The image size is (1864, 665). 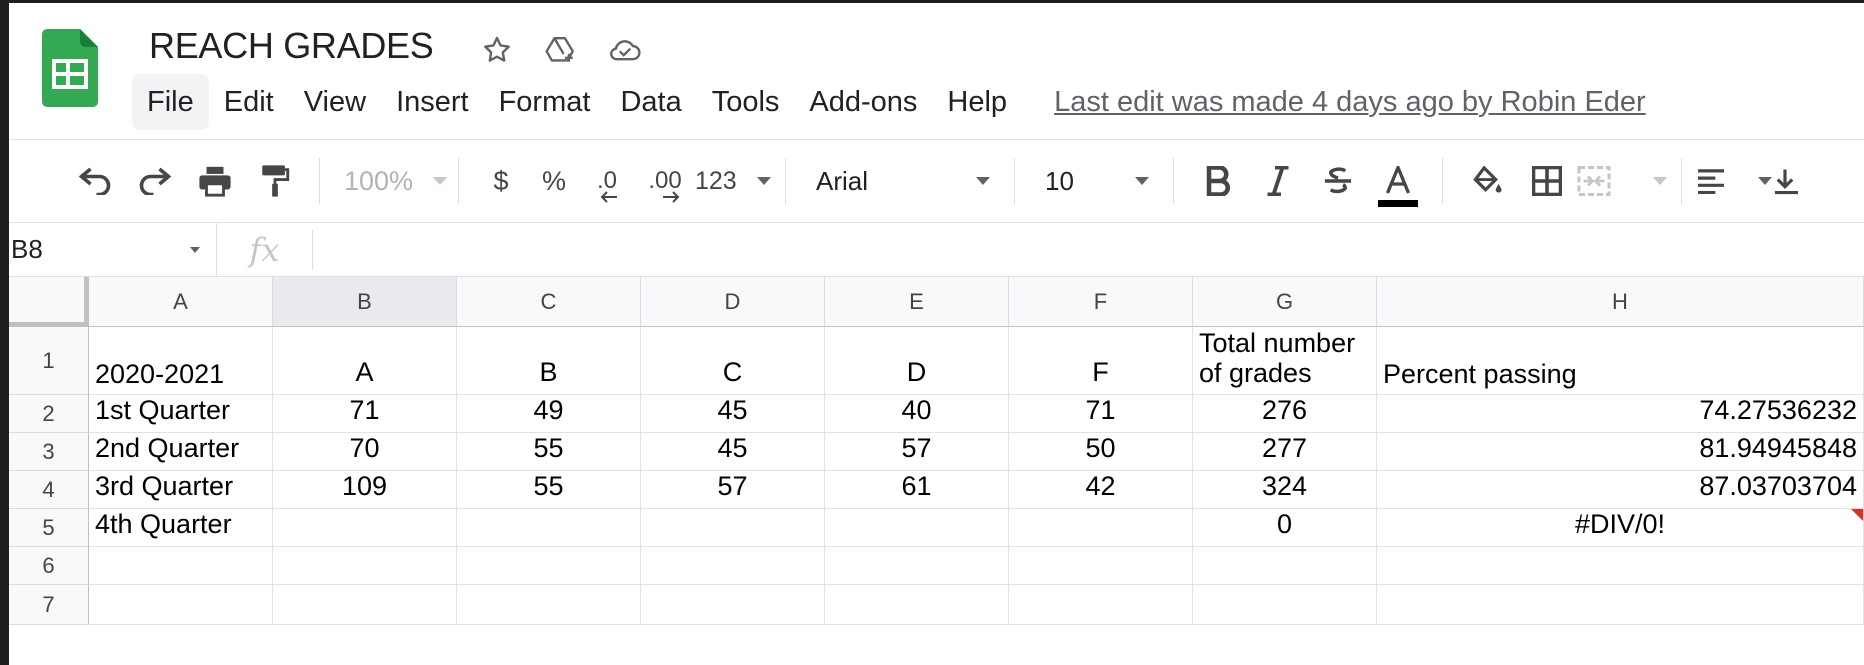 I want to click on sheets-logo-icon, so click(x=70, y=68).